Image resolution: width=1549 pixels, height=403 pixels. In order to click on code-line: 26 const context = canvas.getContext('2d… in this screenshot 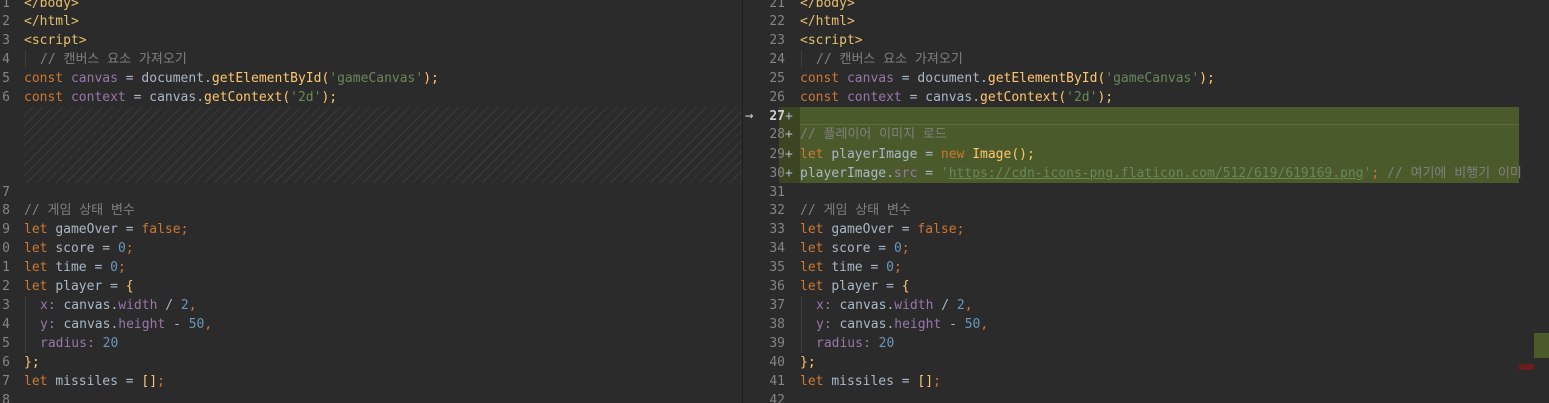, I will do `click(1146, 97)`.